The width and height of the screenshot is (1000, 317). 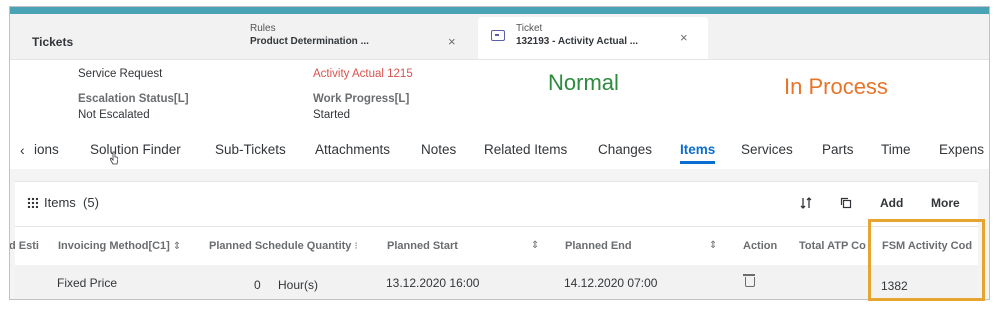 I want to click on cell-planned-start: 13.12.2020 16:00, so click(x=433, y=283).